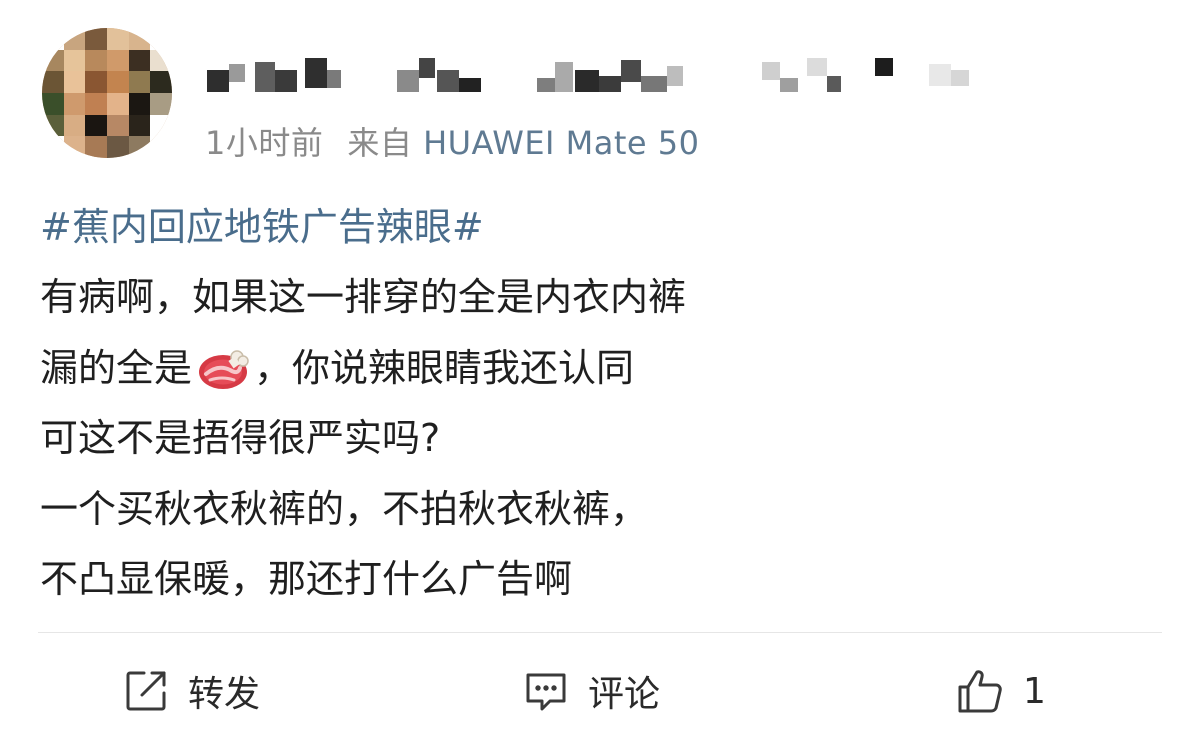  What do you see at coordinates (223, 366) in the screenshot?
I see `meat-on-bone-icon` at bounding box center [223, 366].